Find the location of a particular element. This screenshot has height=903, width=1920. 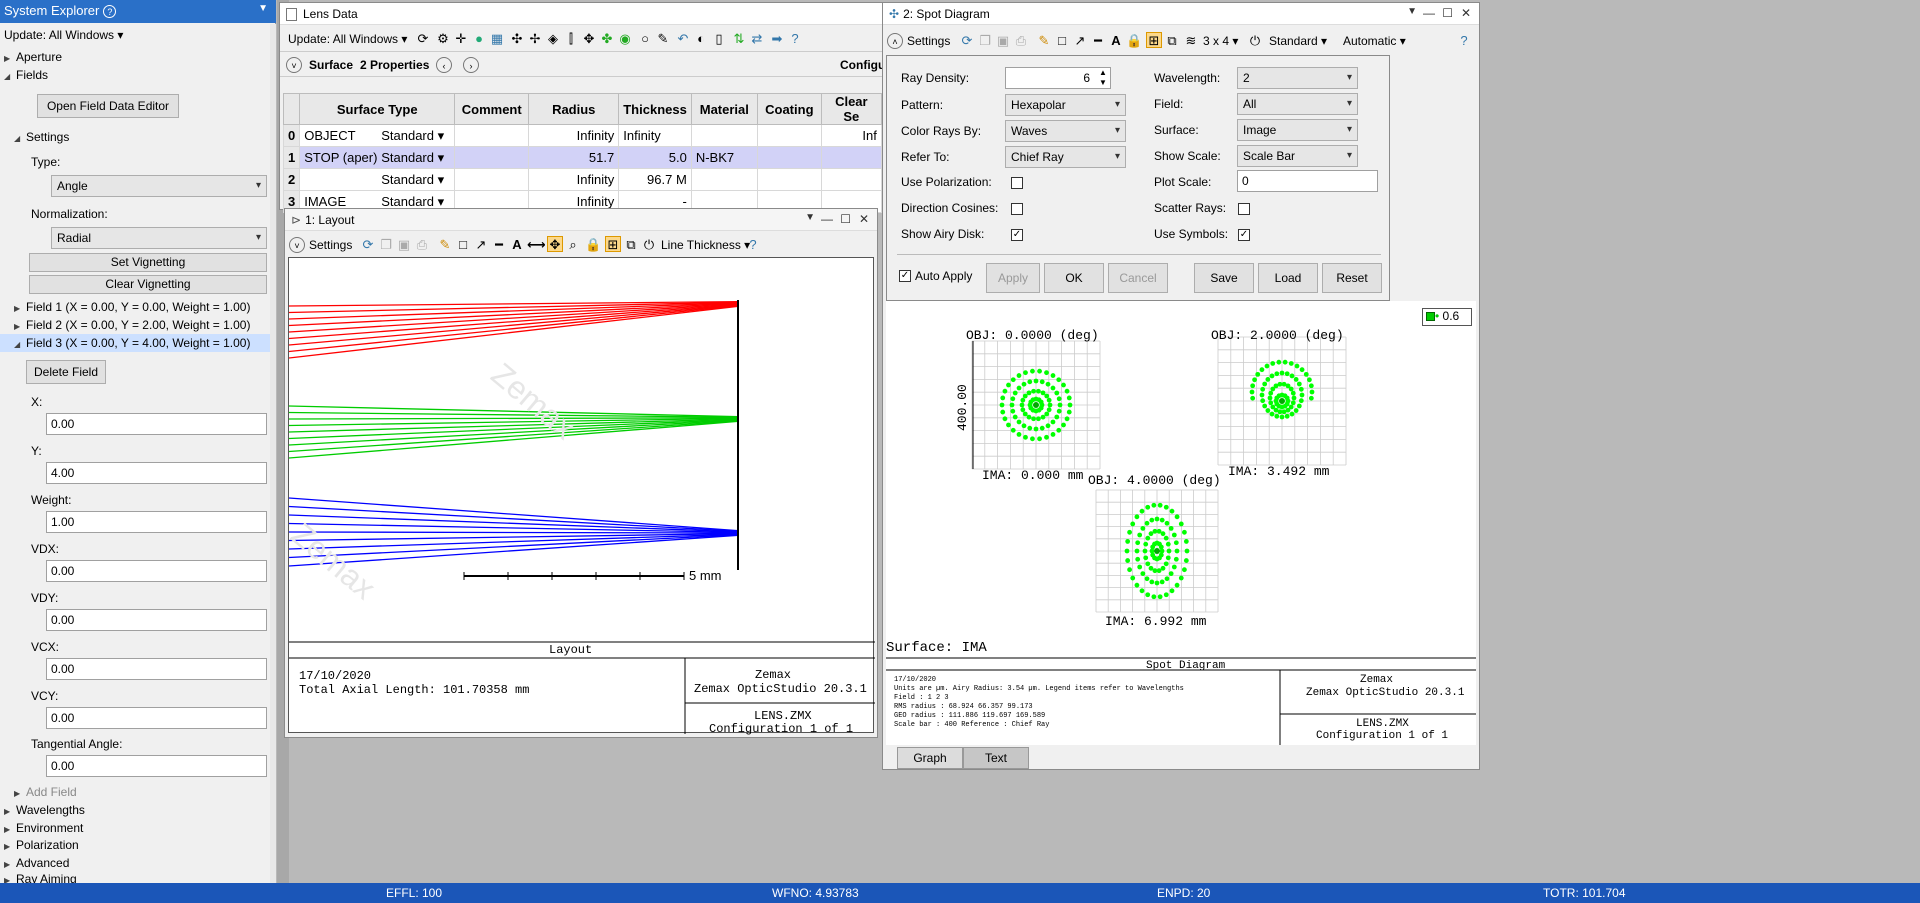

header-surface-type: Surface Type is located at coordinates (377, 109).